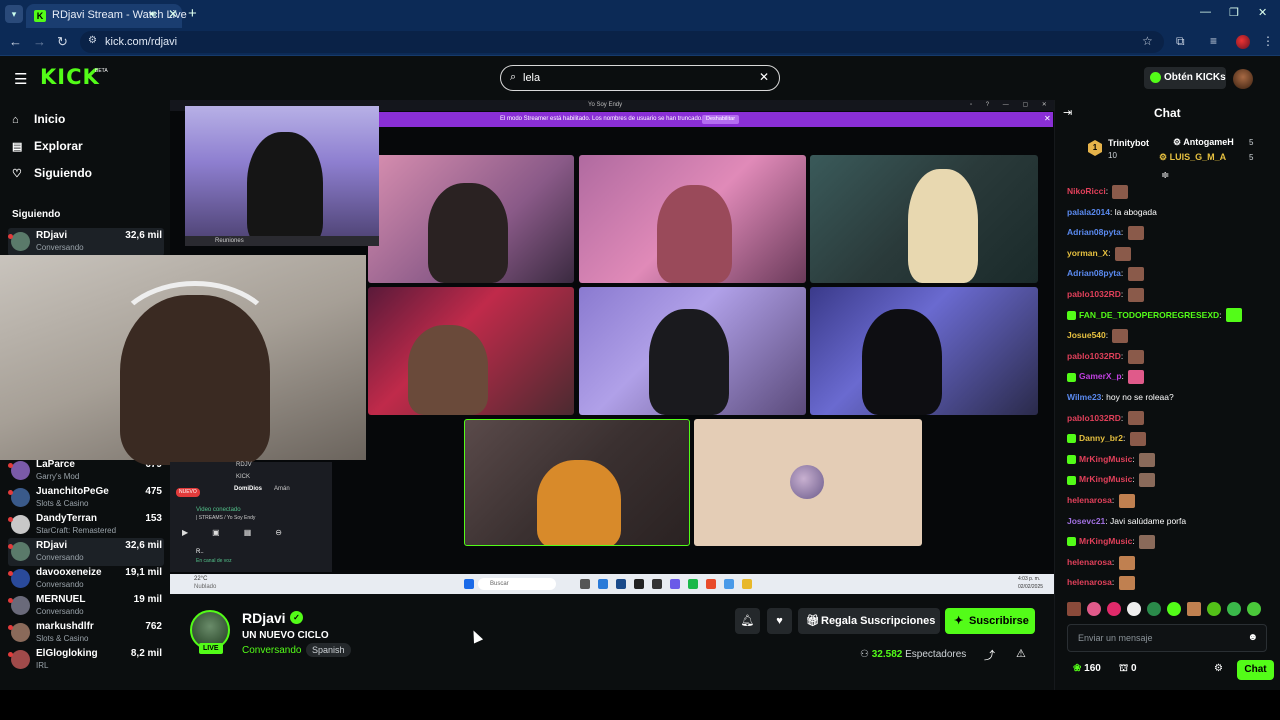 This screenshot has height=720, width=1280. I want to click on back-icon: ←, so click(15, 41).